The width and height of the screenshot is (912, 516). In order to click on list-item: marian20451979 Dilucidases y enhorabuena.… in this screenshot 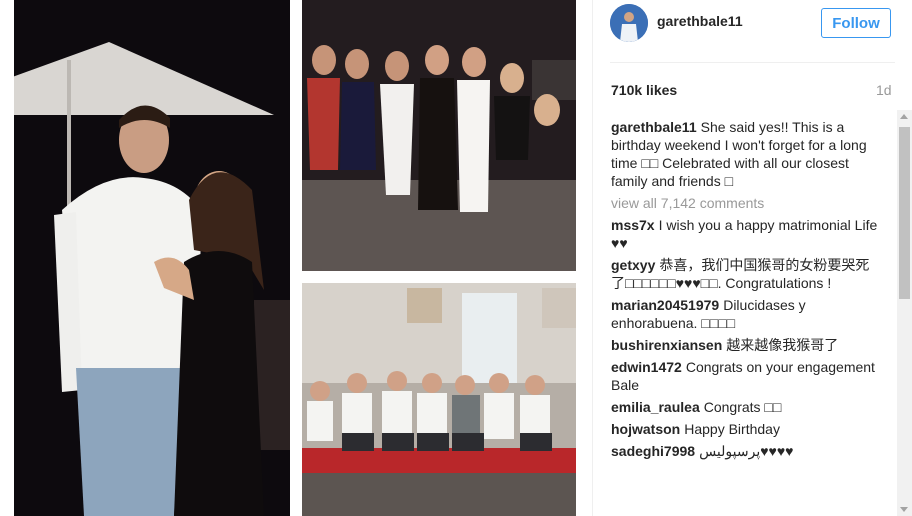, I will do `click(747, 314)`.